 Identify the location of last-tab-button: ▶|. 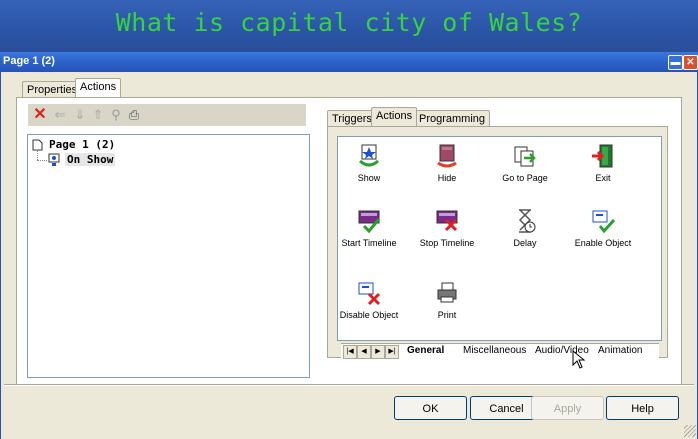
(392, 352).